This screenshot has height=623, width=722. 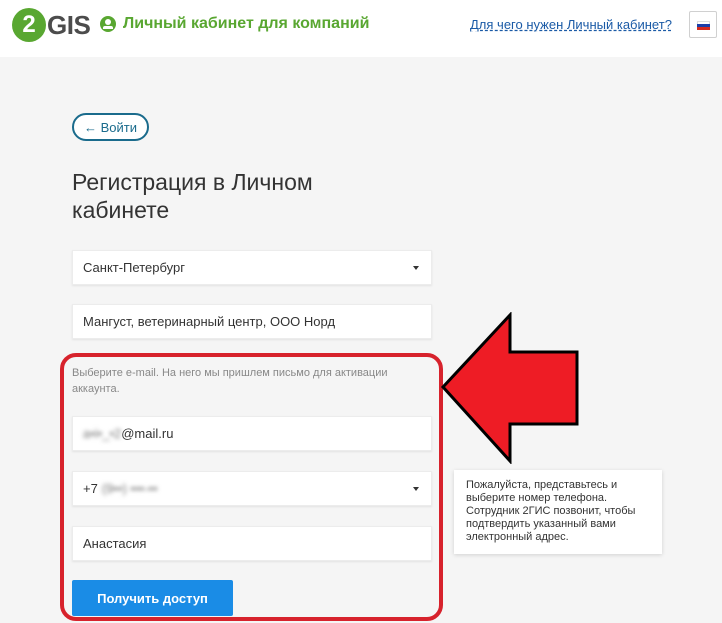 I want to click on 2gis-logo: 2 GIS, so click(x=51, y=25).